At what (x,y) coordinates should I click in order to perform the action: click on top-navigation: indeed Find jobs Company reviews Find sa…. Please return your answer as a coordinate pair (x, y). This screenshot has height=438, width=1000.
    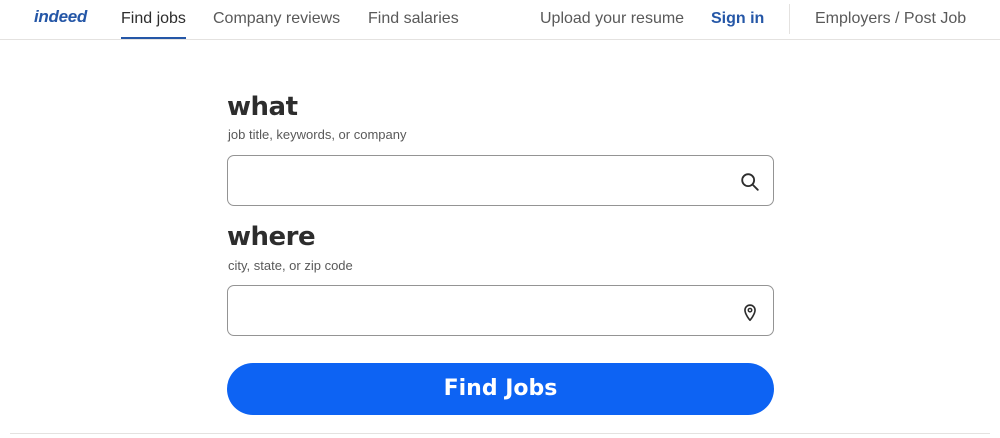
    Looking at the image, I should click on (500, 20).